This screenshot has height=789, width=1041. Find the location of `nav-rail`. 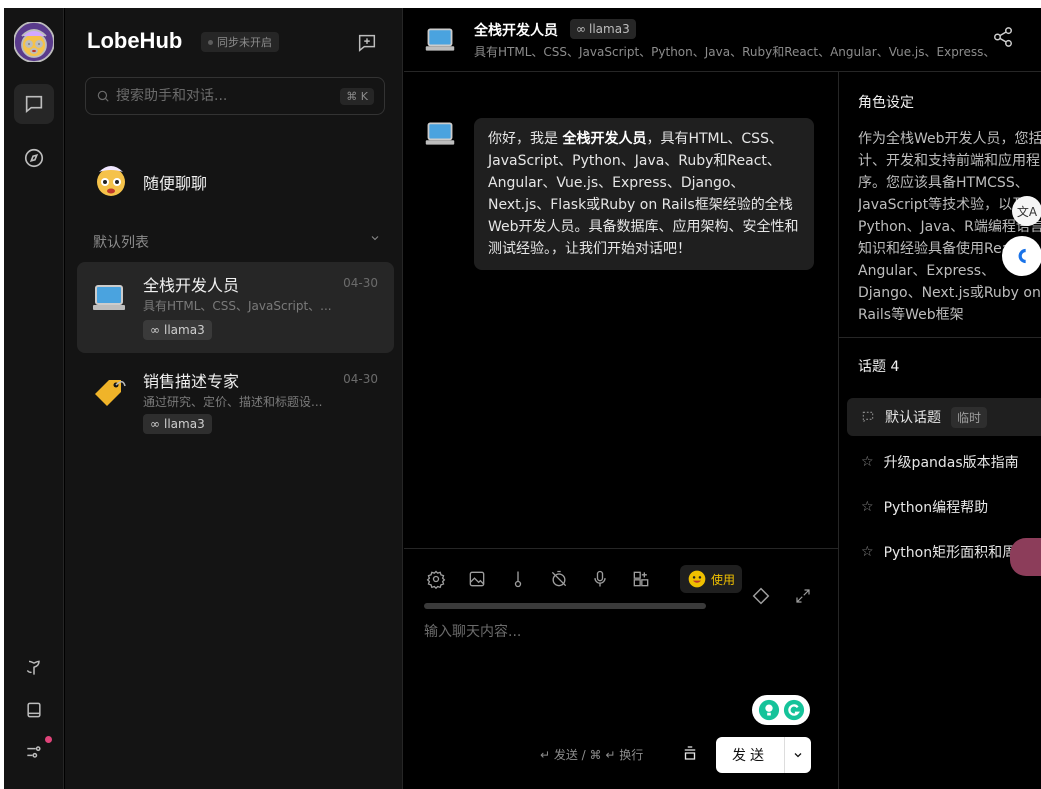

nav-rail is located at coordinates (34, 398).